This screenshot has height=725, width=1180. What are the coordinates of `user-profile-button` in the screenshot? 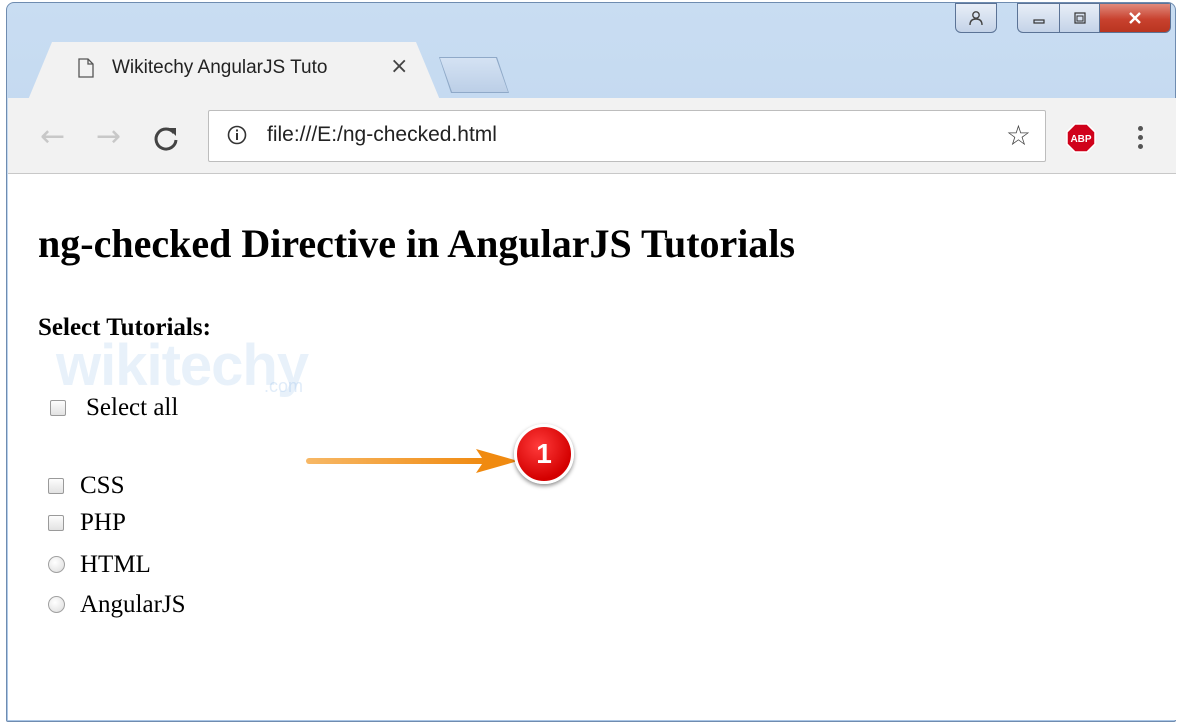 It's located at (976, 18).